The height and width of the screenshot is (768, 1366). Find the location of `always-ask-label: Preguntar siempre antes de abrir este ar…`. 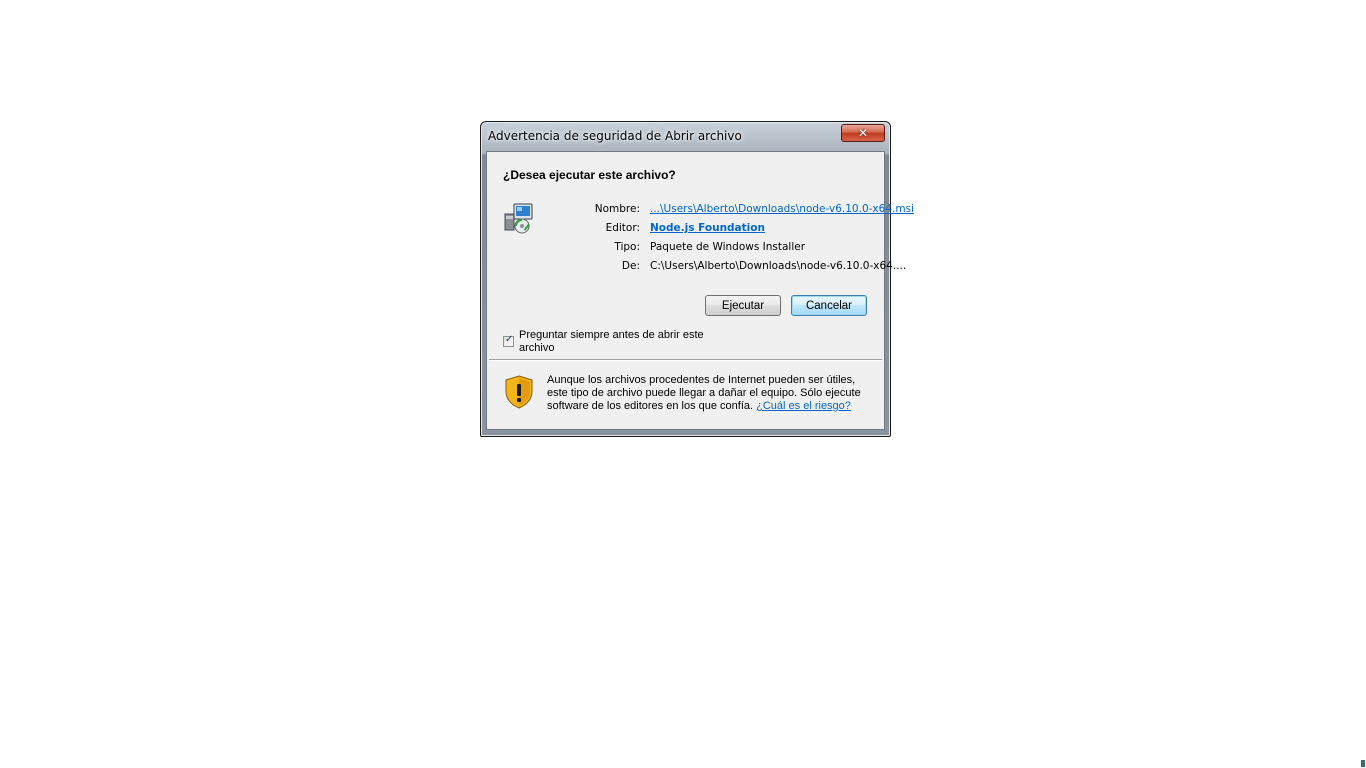

always-ask-label: Preguntar siempre antes de abrir este ar… is located at coordinates (619, 342).